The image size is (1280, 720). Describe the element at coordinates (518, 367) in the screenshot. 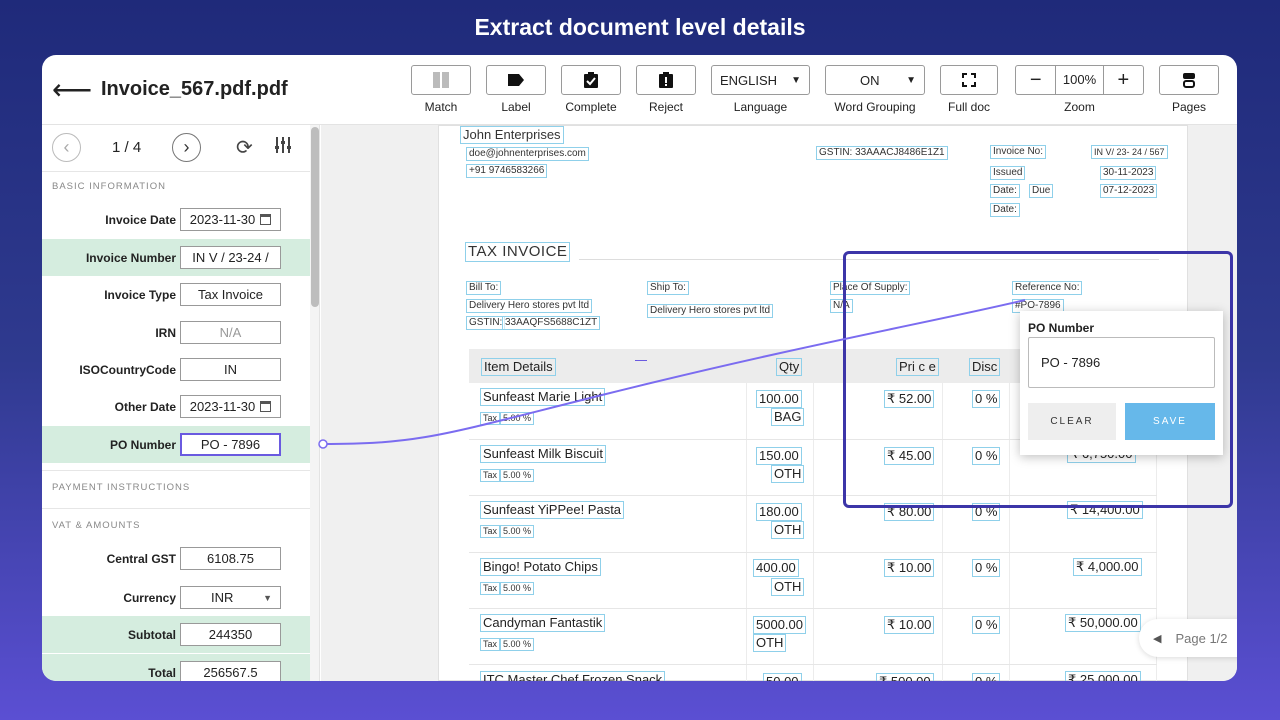

I see `th-item-details: Item Details` at that location.